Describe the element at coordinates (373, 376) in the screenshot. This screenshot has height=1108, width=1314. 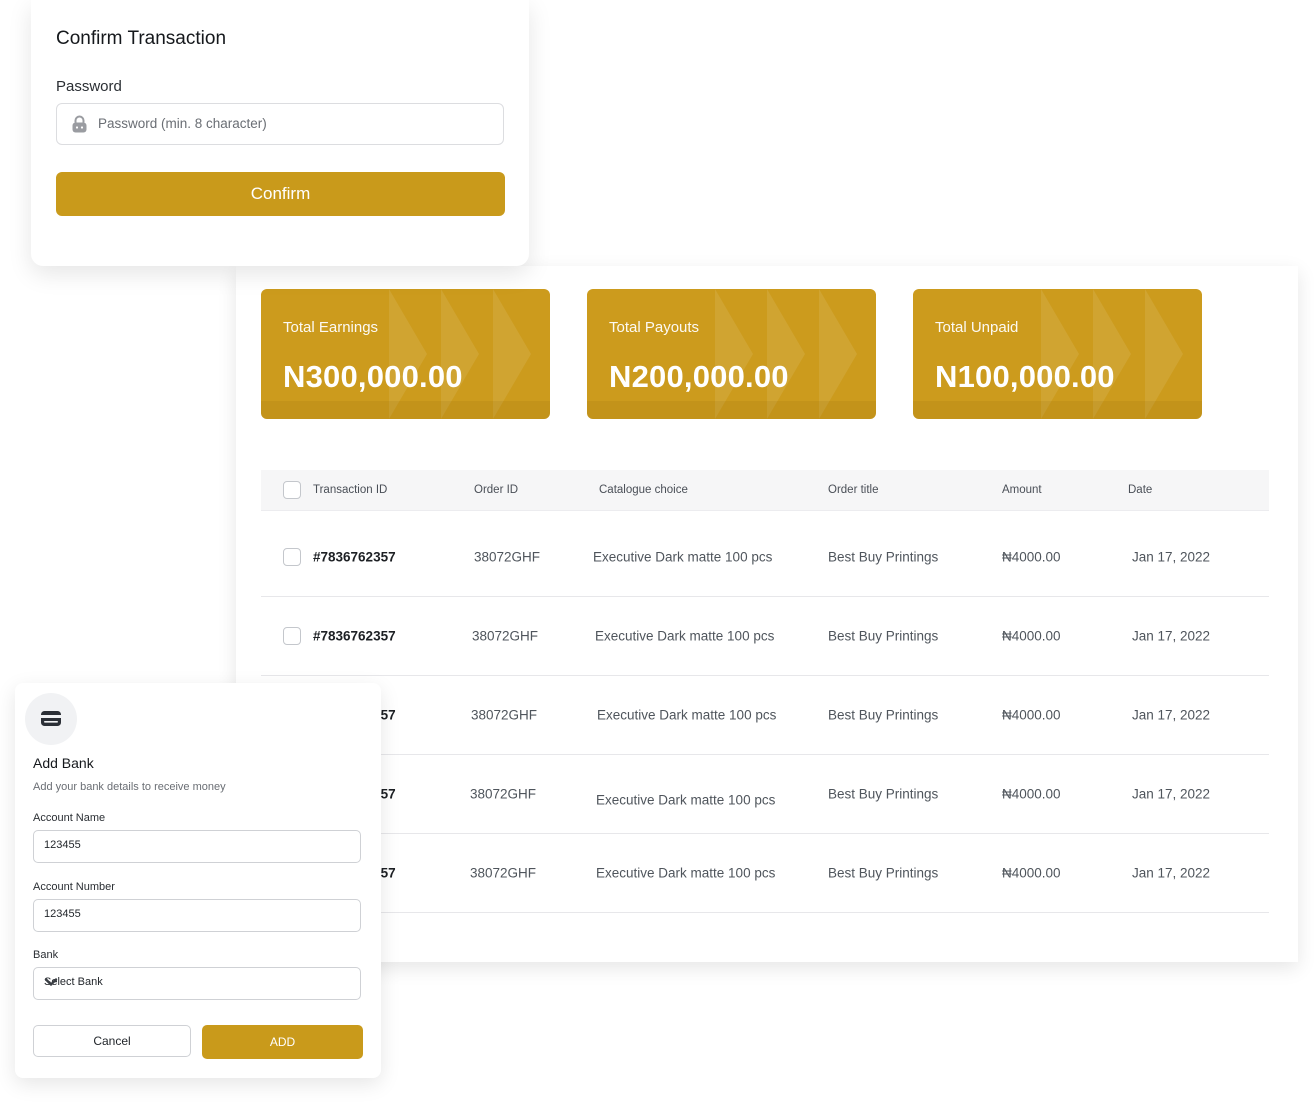
I see `card-value: N300,000.00` at that location.